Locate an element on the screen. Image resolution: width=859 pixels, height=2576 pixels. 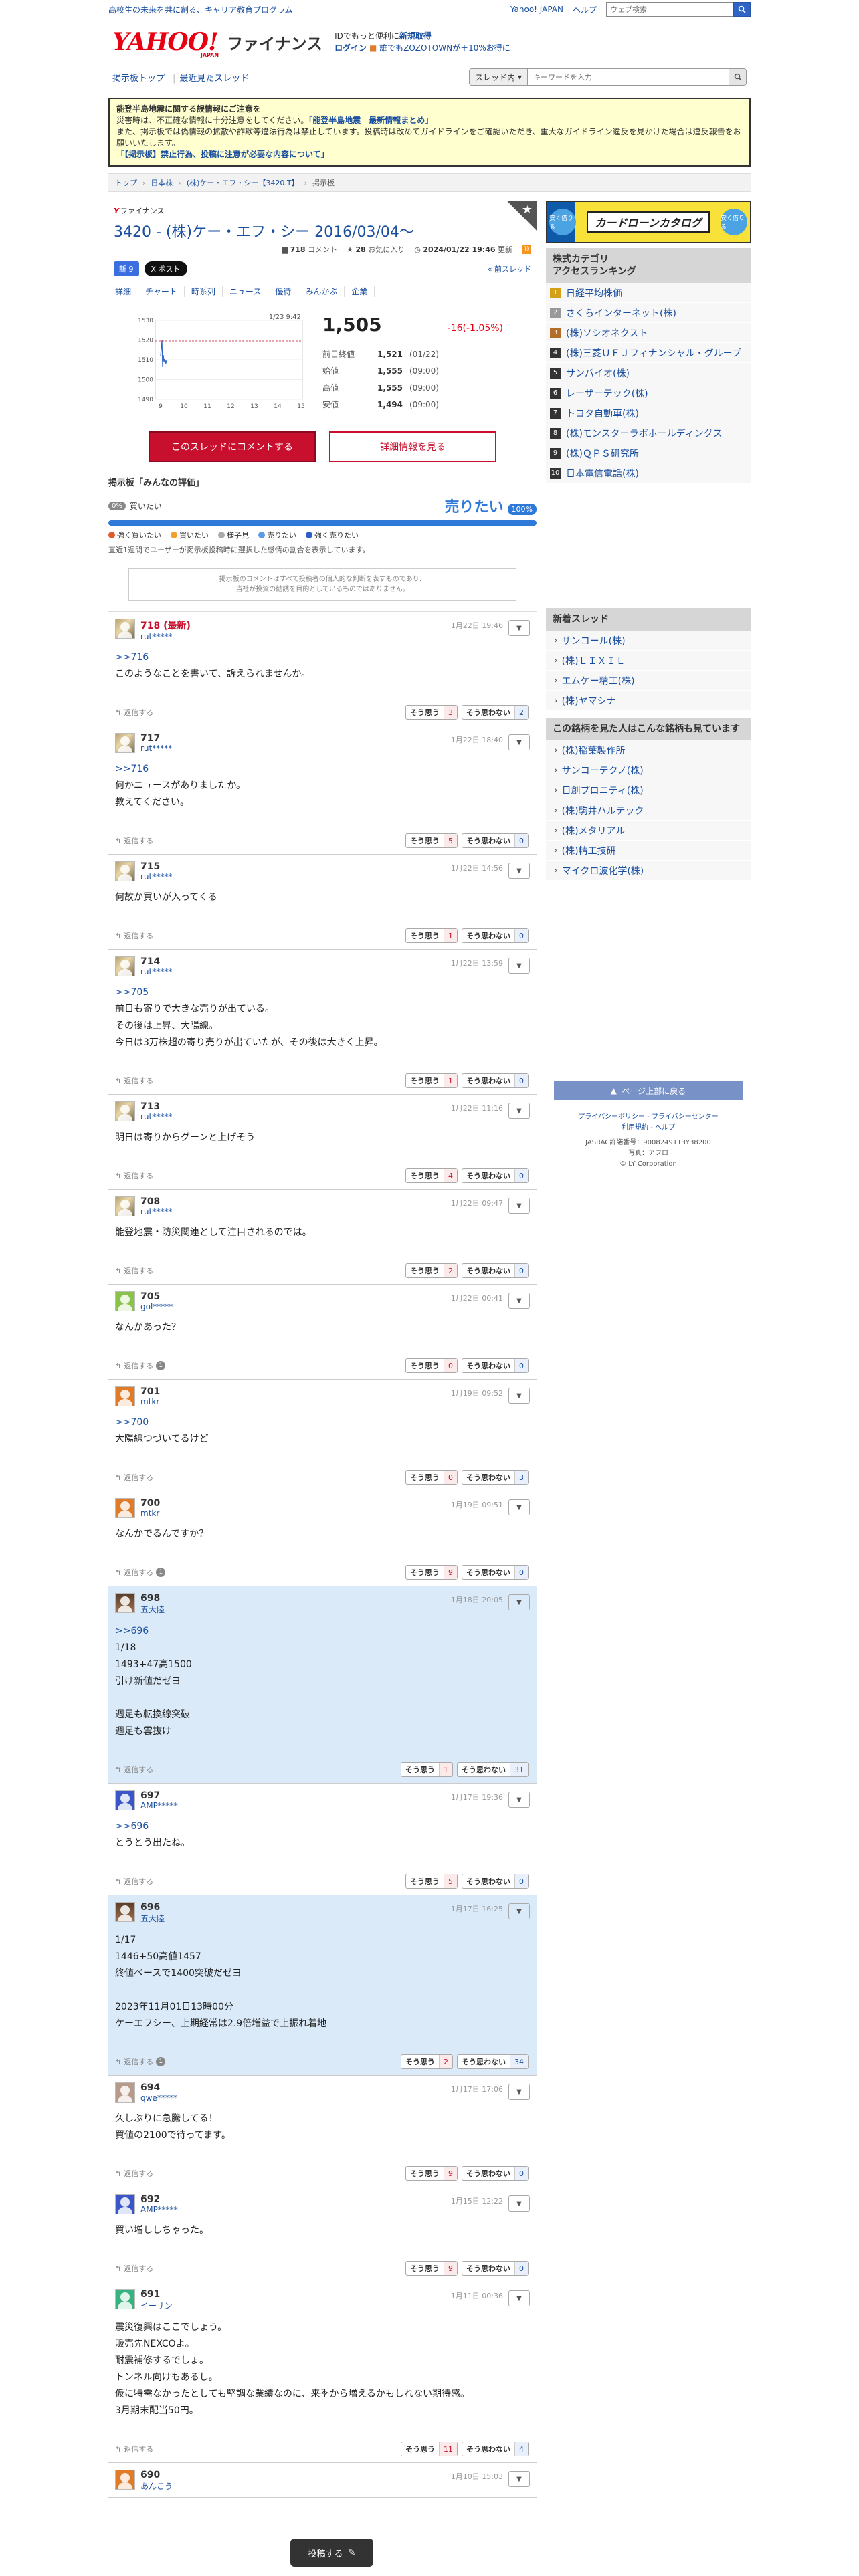
board-top-link: 掲示板トップ is located at coordinates (138, 79).